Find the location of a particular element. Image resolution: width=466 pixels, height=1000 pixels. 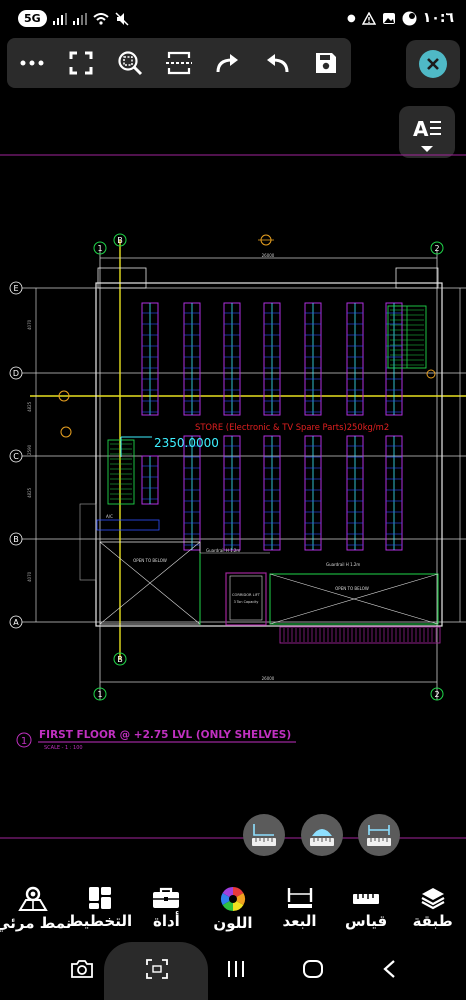

menu-label: التخطيط is located at coordinates (100, 921).